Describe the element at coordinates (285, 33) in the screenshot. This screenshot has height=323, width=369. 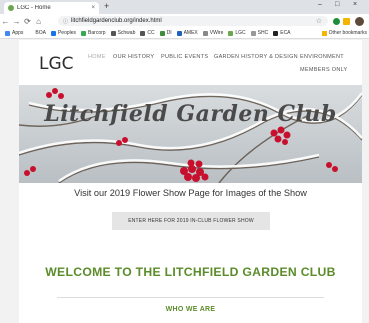
I see `bookmark-label: ECA` at that location.